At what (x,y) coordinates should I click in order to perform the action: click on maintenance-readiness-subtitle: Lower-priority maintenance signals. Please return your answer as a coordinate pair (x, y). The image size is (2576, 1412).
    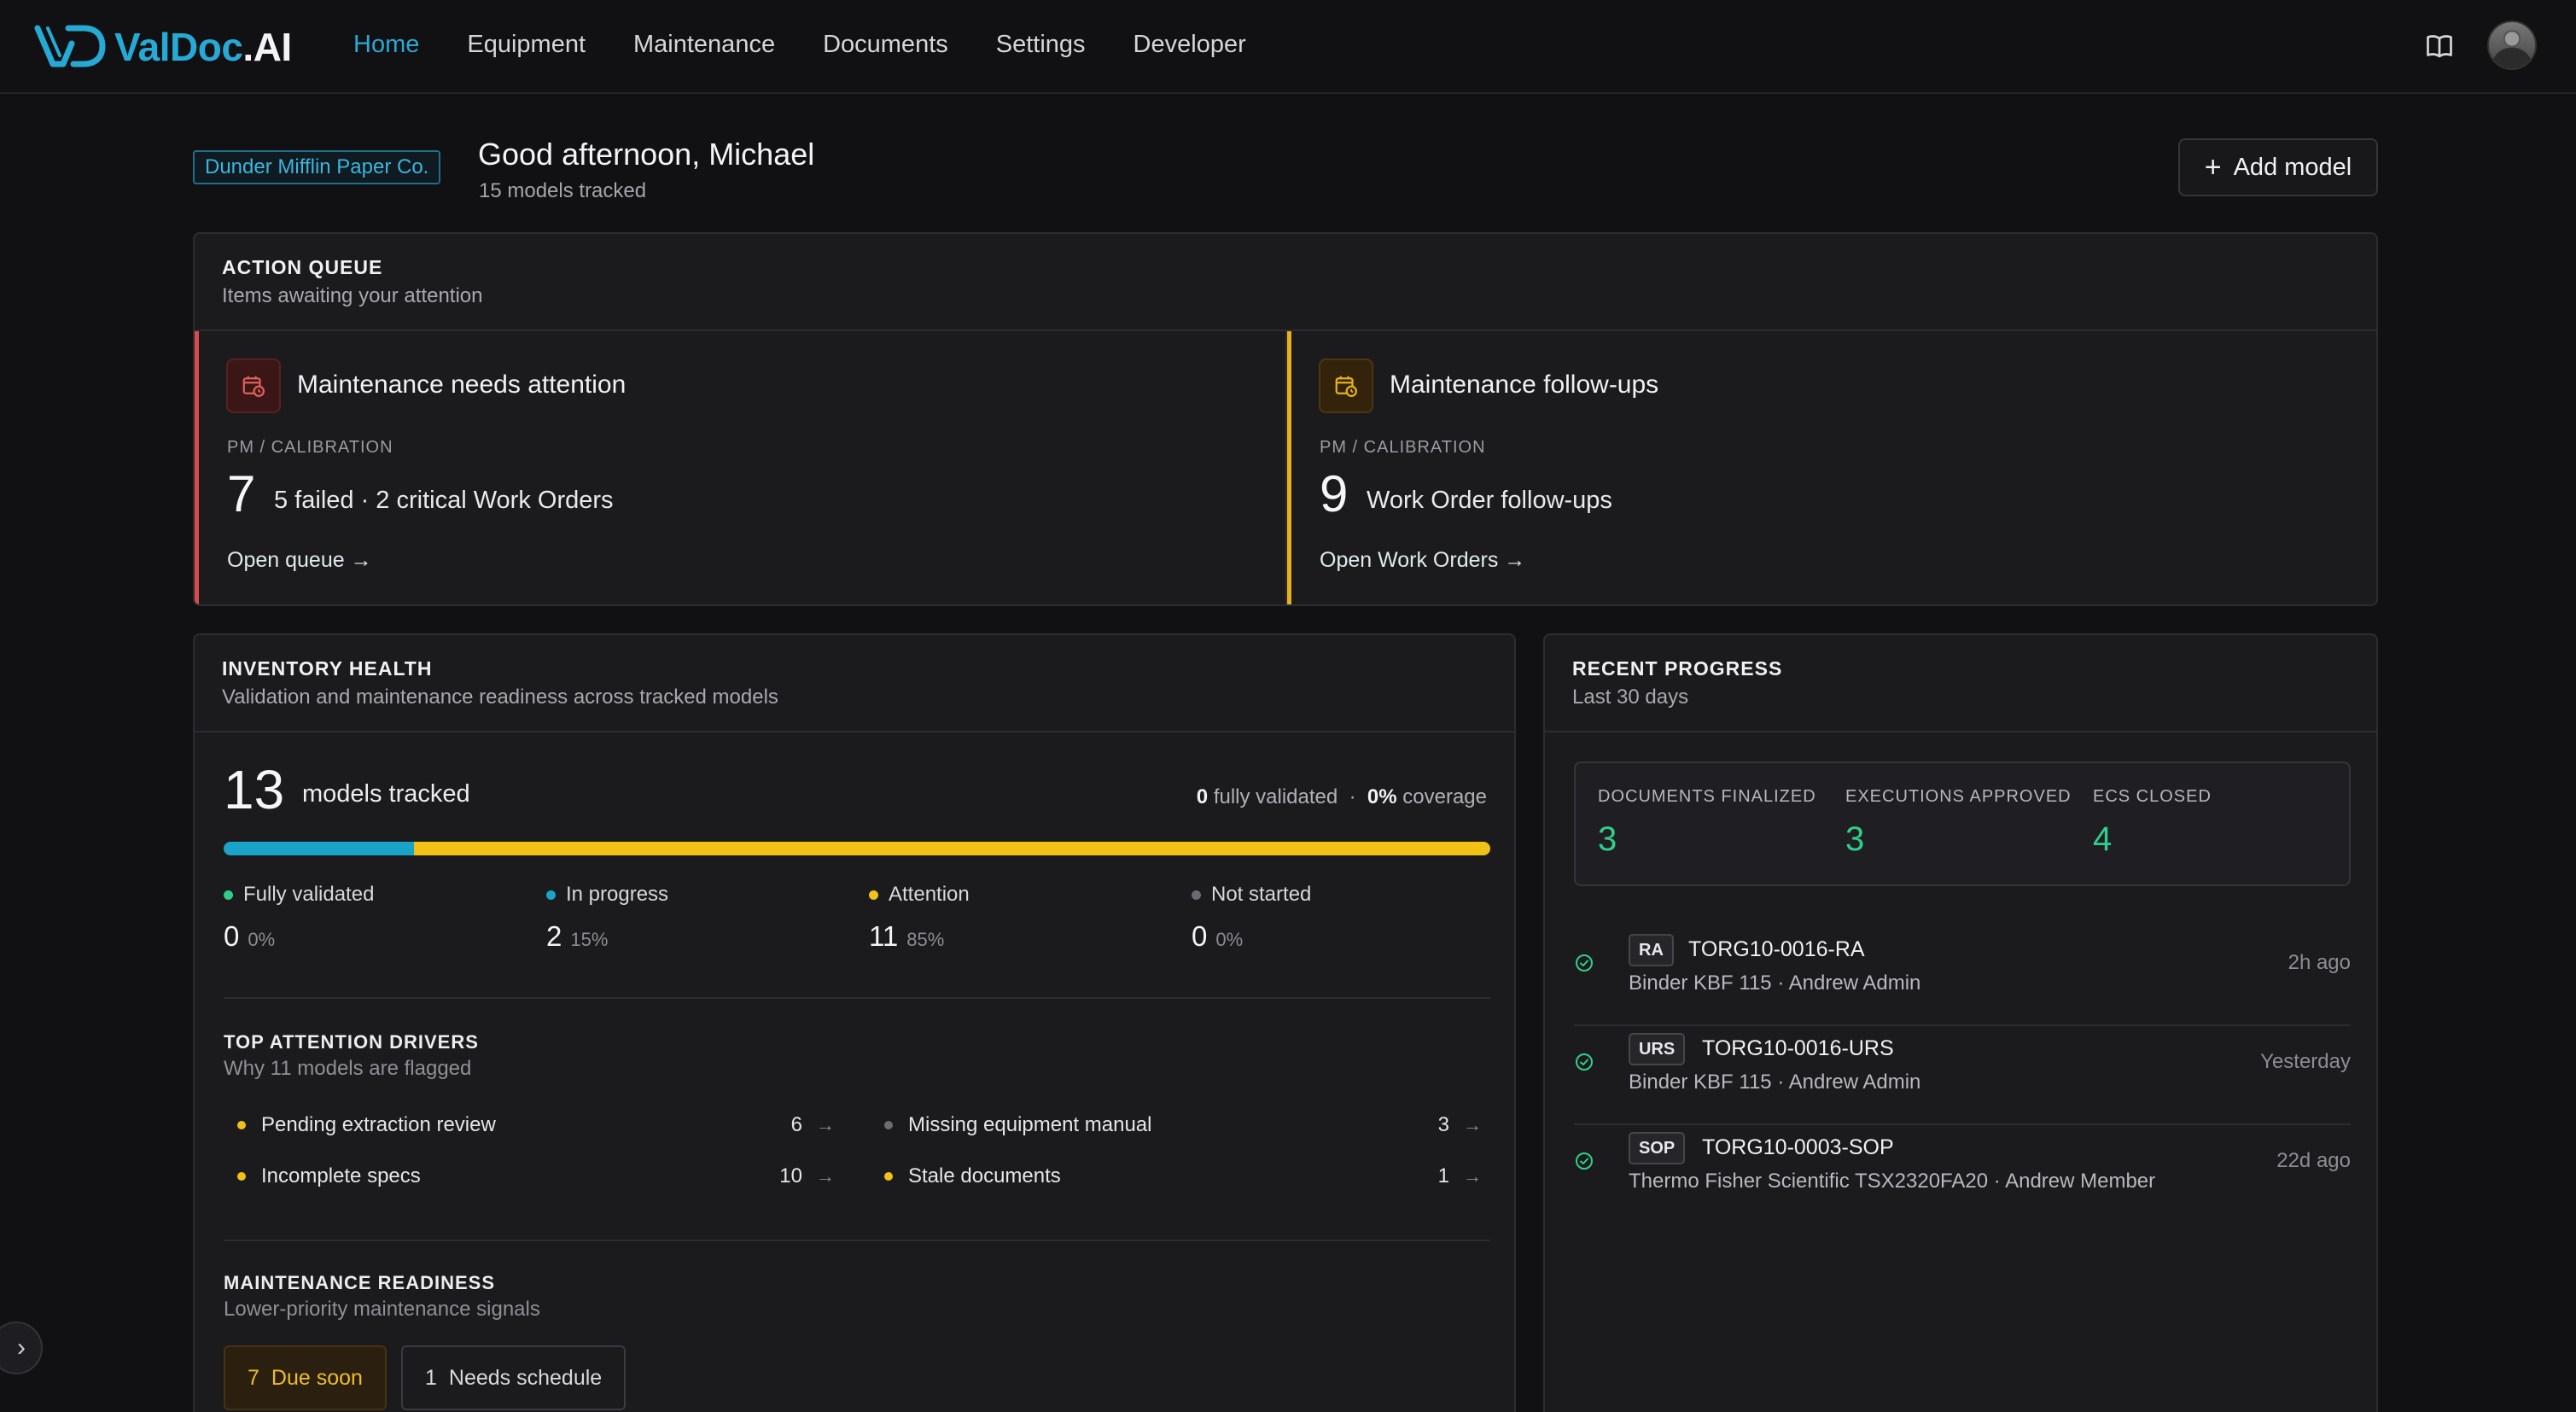
    Looking at the image, I should click on (382, 1309).